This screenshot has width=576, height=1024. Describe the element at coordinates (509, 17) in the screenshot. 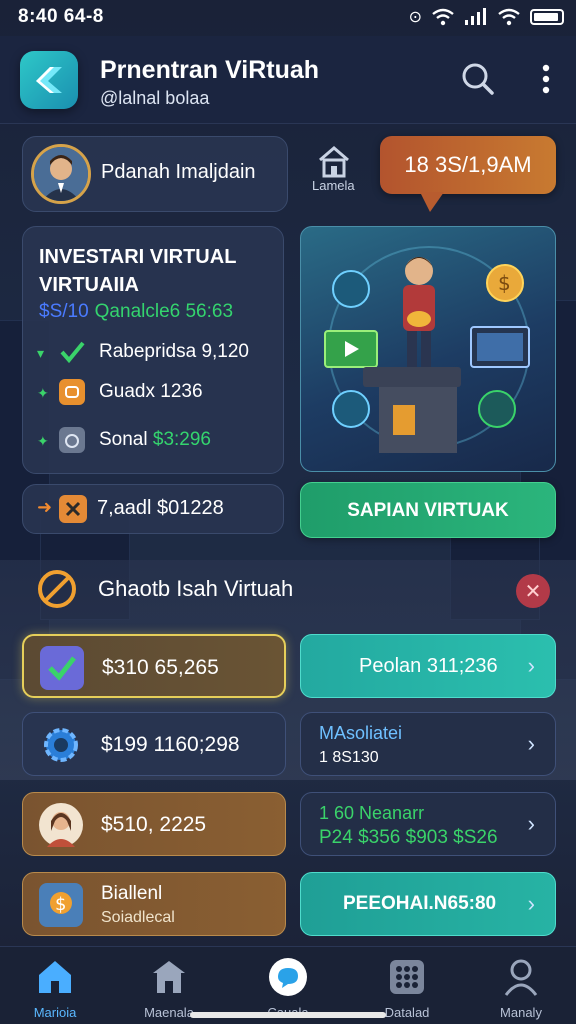

I see `wifi-icon-secondary` at that location.